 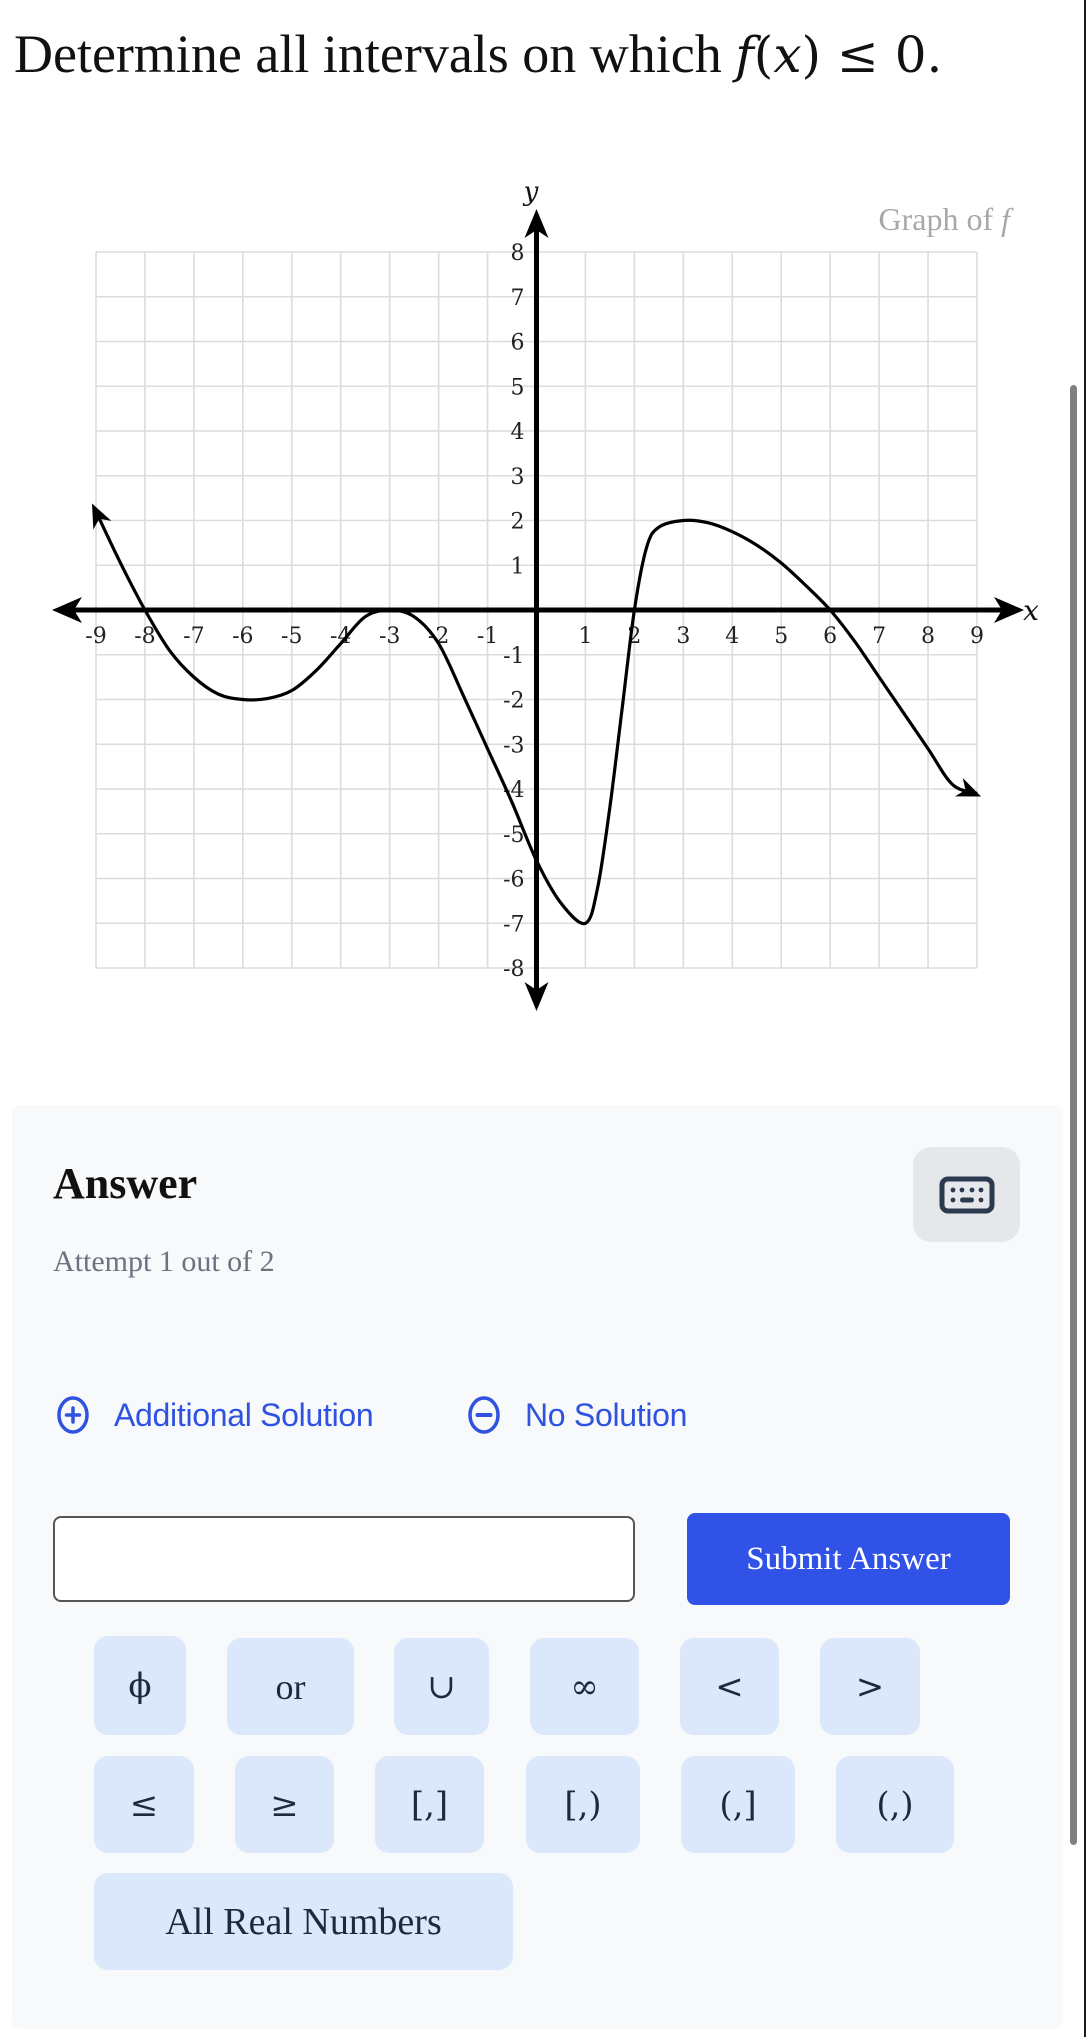 What do you see at coordinates (732, 636) in the screenshot?
I see `x-tick-label: 4` at bounding box center [732, 636].